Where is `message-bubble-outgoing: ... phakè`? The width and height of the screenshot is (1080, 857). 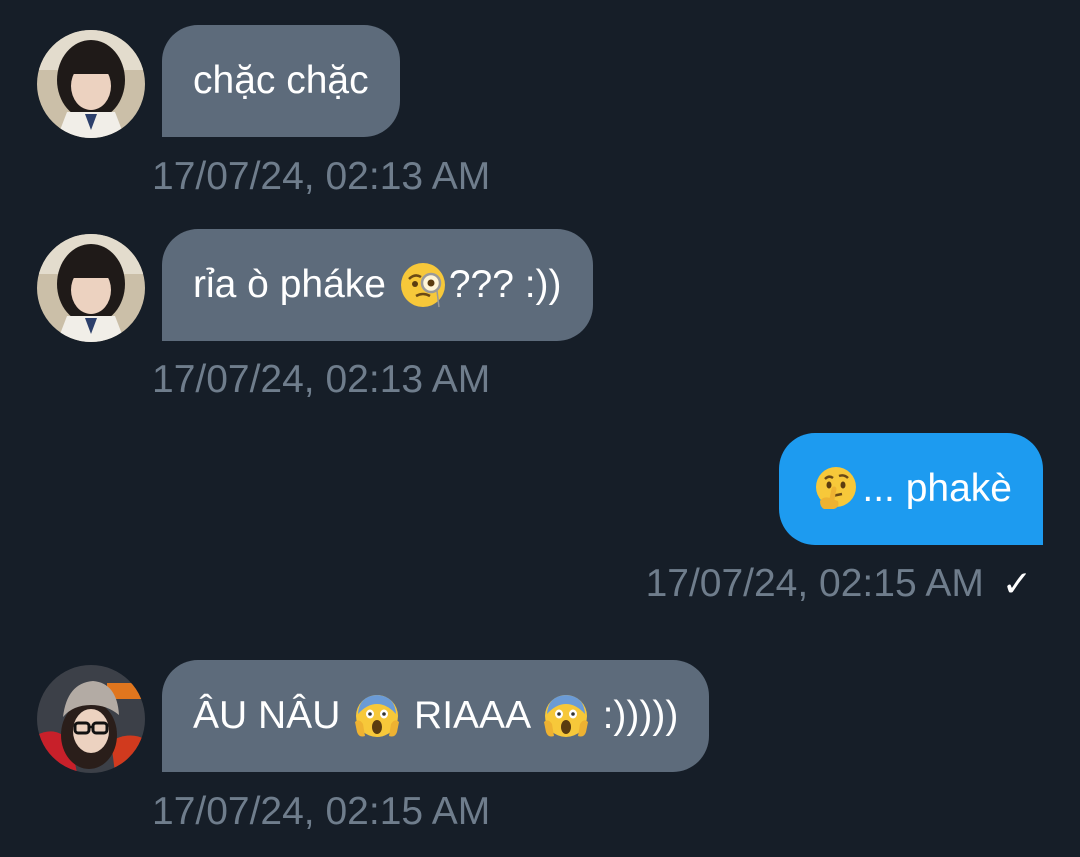 message-bubble-outgoing: ... phakè is located at coordinates (911, 489).